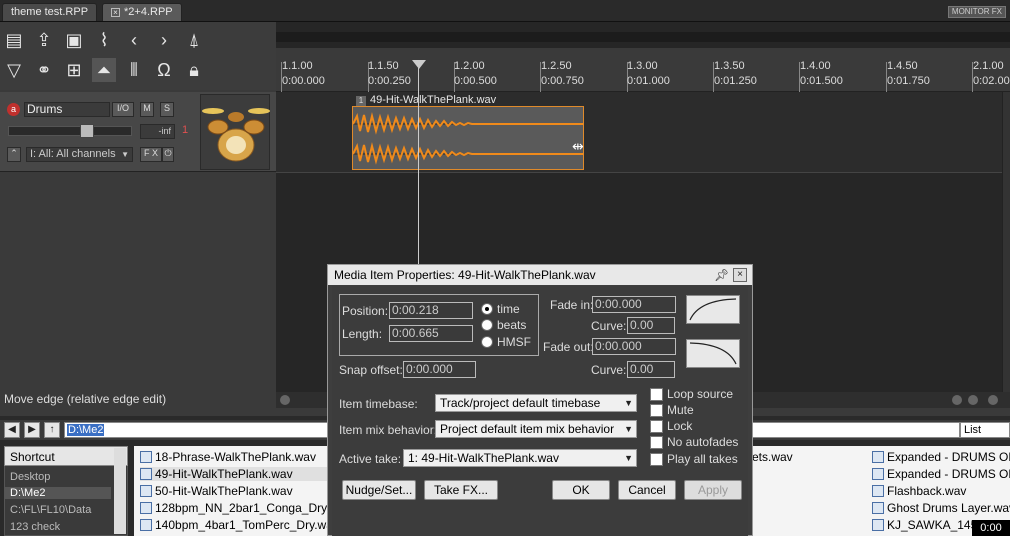 This screenshot has height=536, width=1010. Describe the element at coordinates (35, 527) in the screenshot. I see `shortcut-item: 123 check` at that location.